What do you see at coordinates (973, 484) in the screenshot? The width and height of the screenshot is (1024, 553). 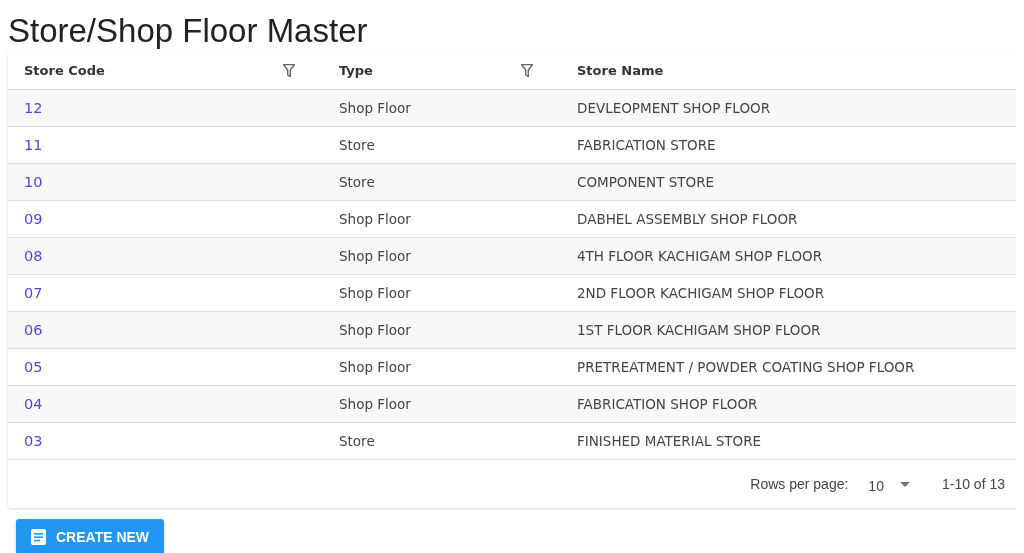 I see `page-range: 1-10 of 13` at bounding box center [973, 484].